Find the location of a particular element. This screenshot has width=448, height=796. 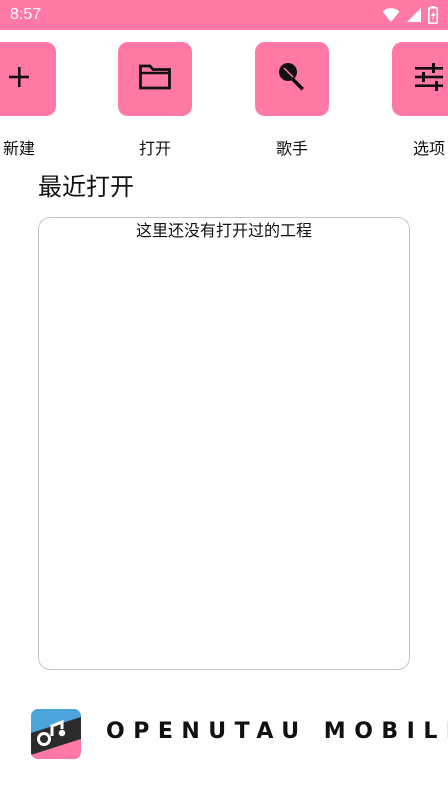

new-project-button: 新建 is located at coordinates (28, 102).